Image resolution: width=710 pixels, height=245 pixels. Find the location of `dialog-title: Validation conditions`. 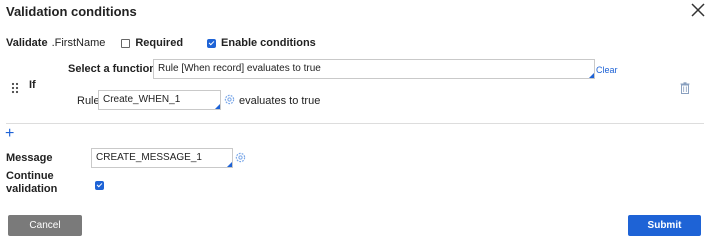

dialog-title: Validation conditions is located at coordinates (71, 11).